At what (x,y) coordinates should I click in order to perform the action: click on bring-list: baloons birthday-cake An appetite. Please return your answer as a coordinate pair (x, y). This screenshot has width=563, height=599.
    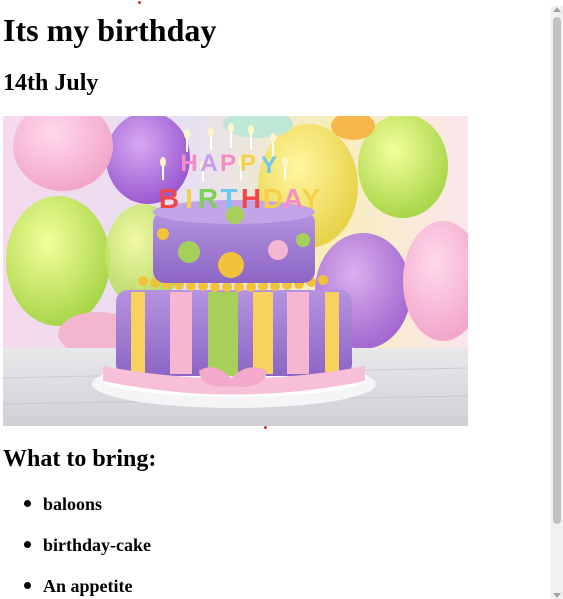
    Looking at the image, I should click on (75, 542).